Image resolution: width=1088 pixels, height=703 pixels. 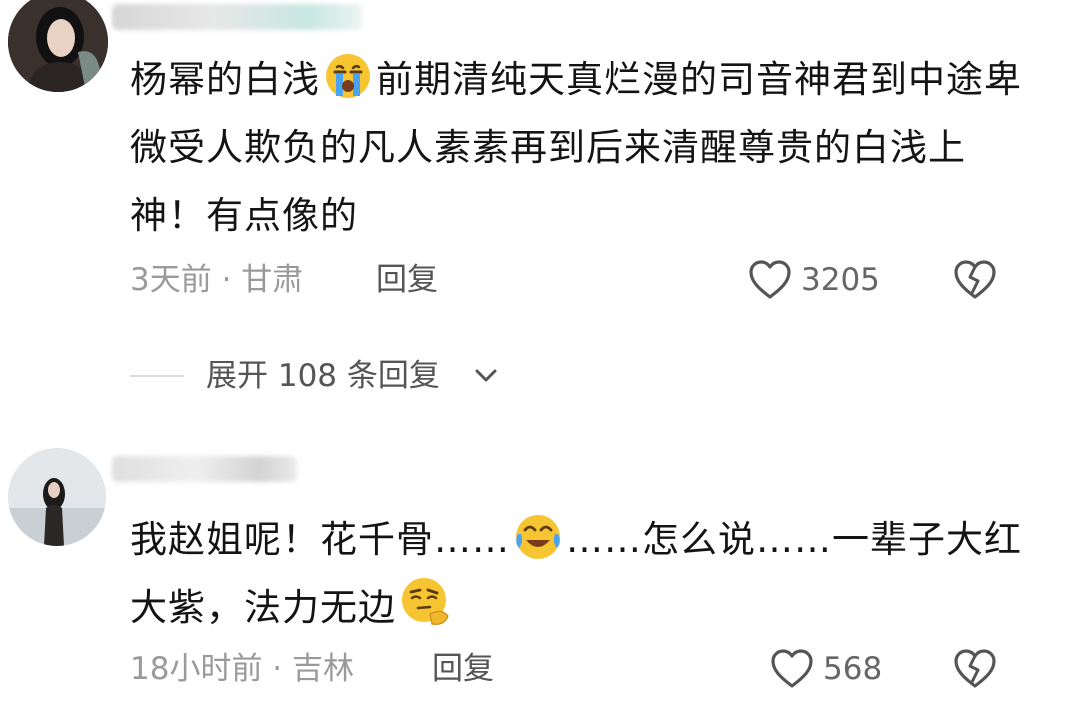 I want to click on divider, so click(x=157, y=376).